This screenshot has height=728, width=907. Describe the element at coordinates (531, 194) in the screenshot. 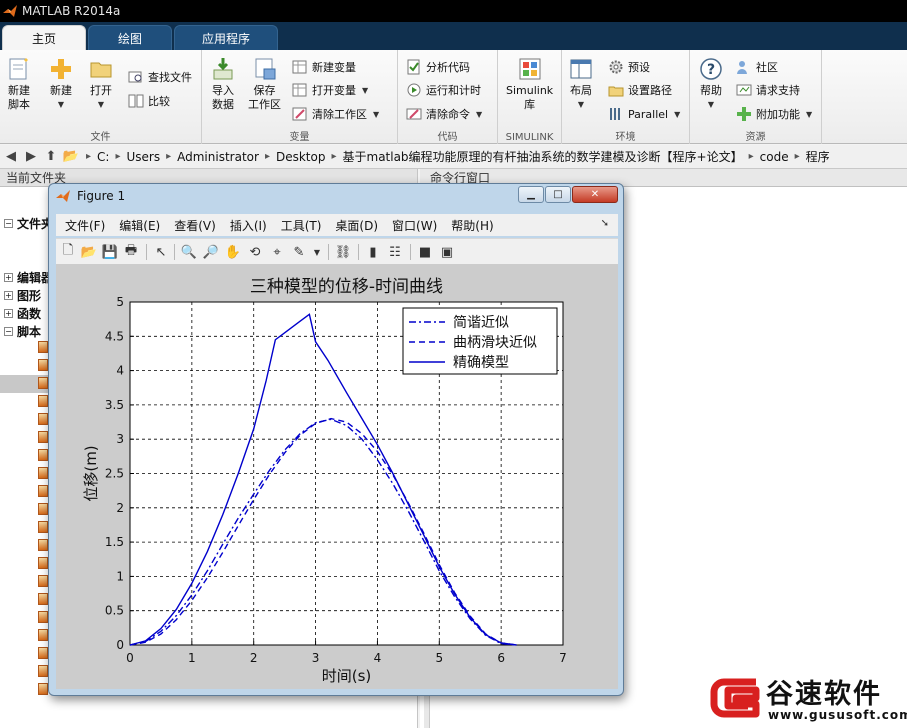

I see `minimize-button: ▁` at that location.